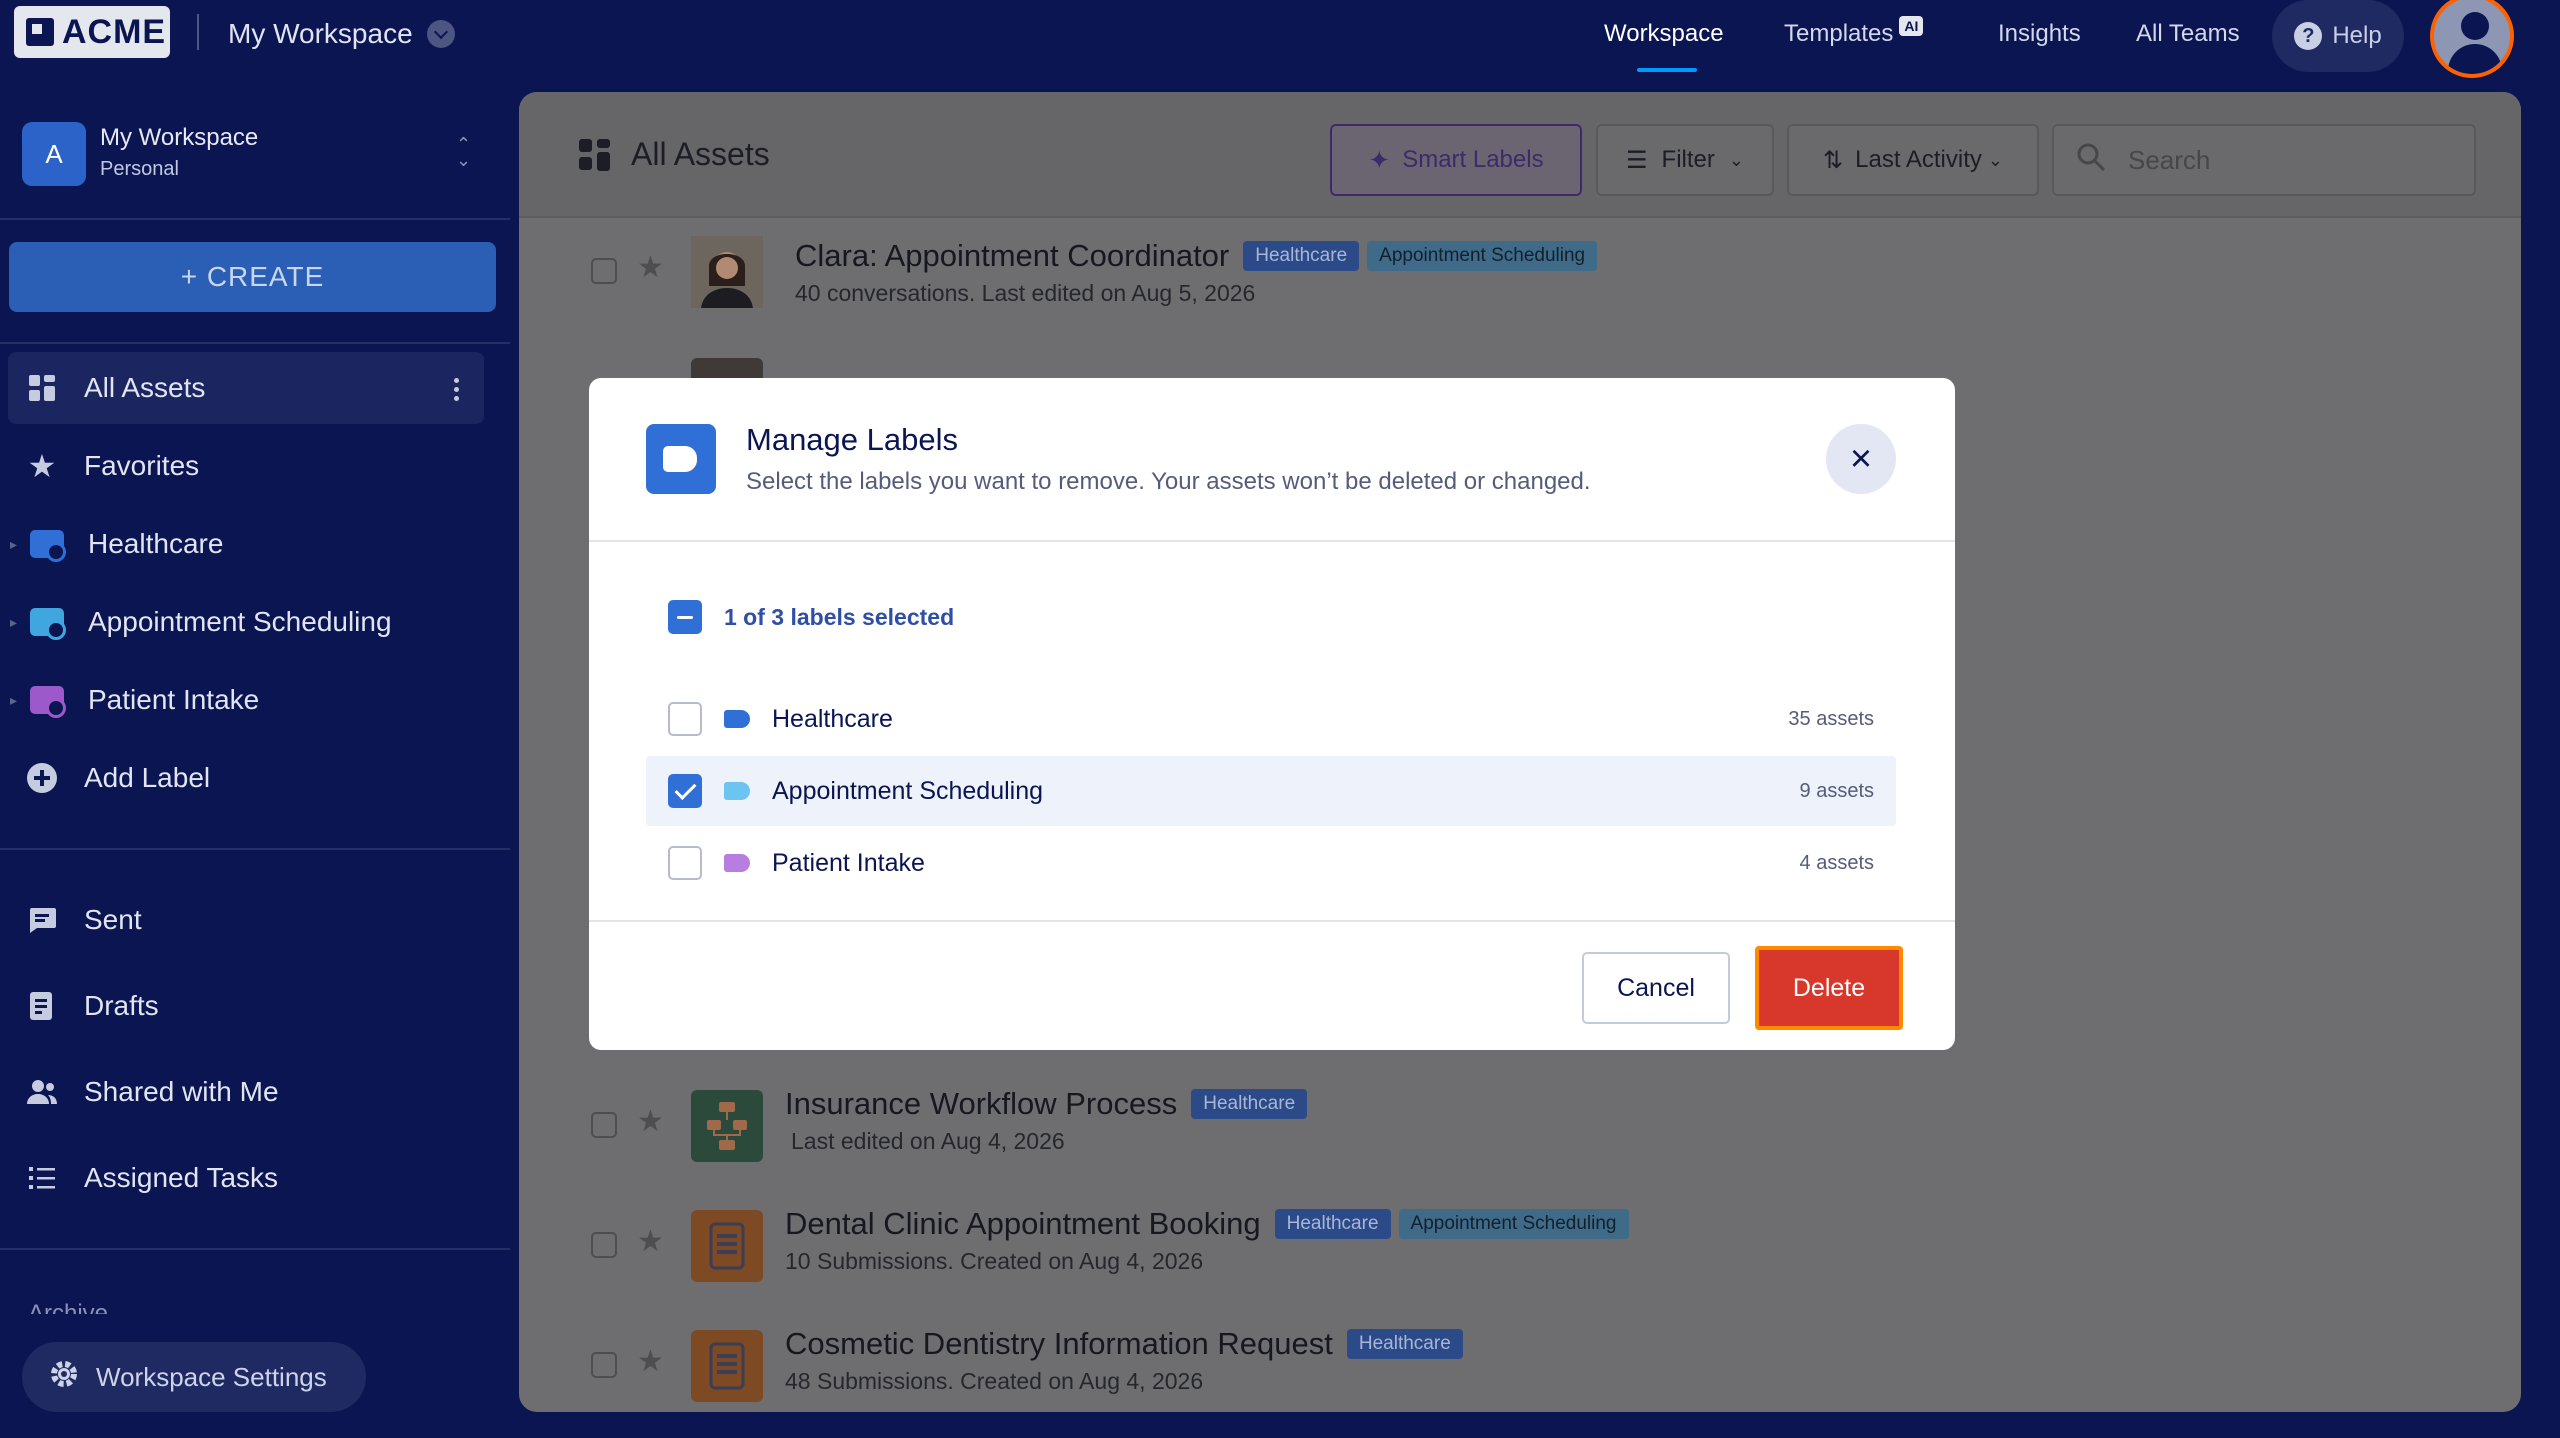 The height and width of the screenshot is (1438, 2560). What do you see at coordinates (246, 1006) in the screenshot?
I see `sidebar-item-drafts: Drafts` at bounding box center [246, 1006].